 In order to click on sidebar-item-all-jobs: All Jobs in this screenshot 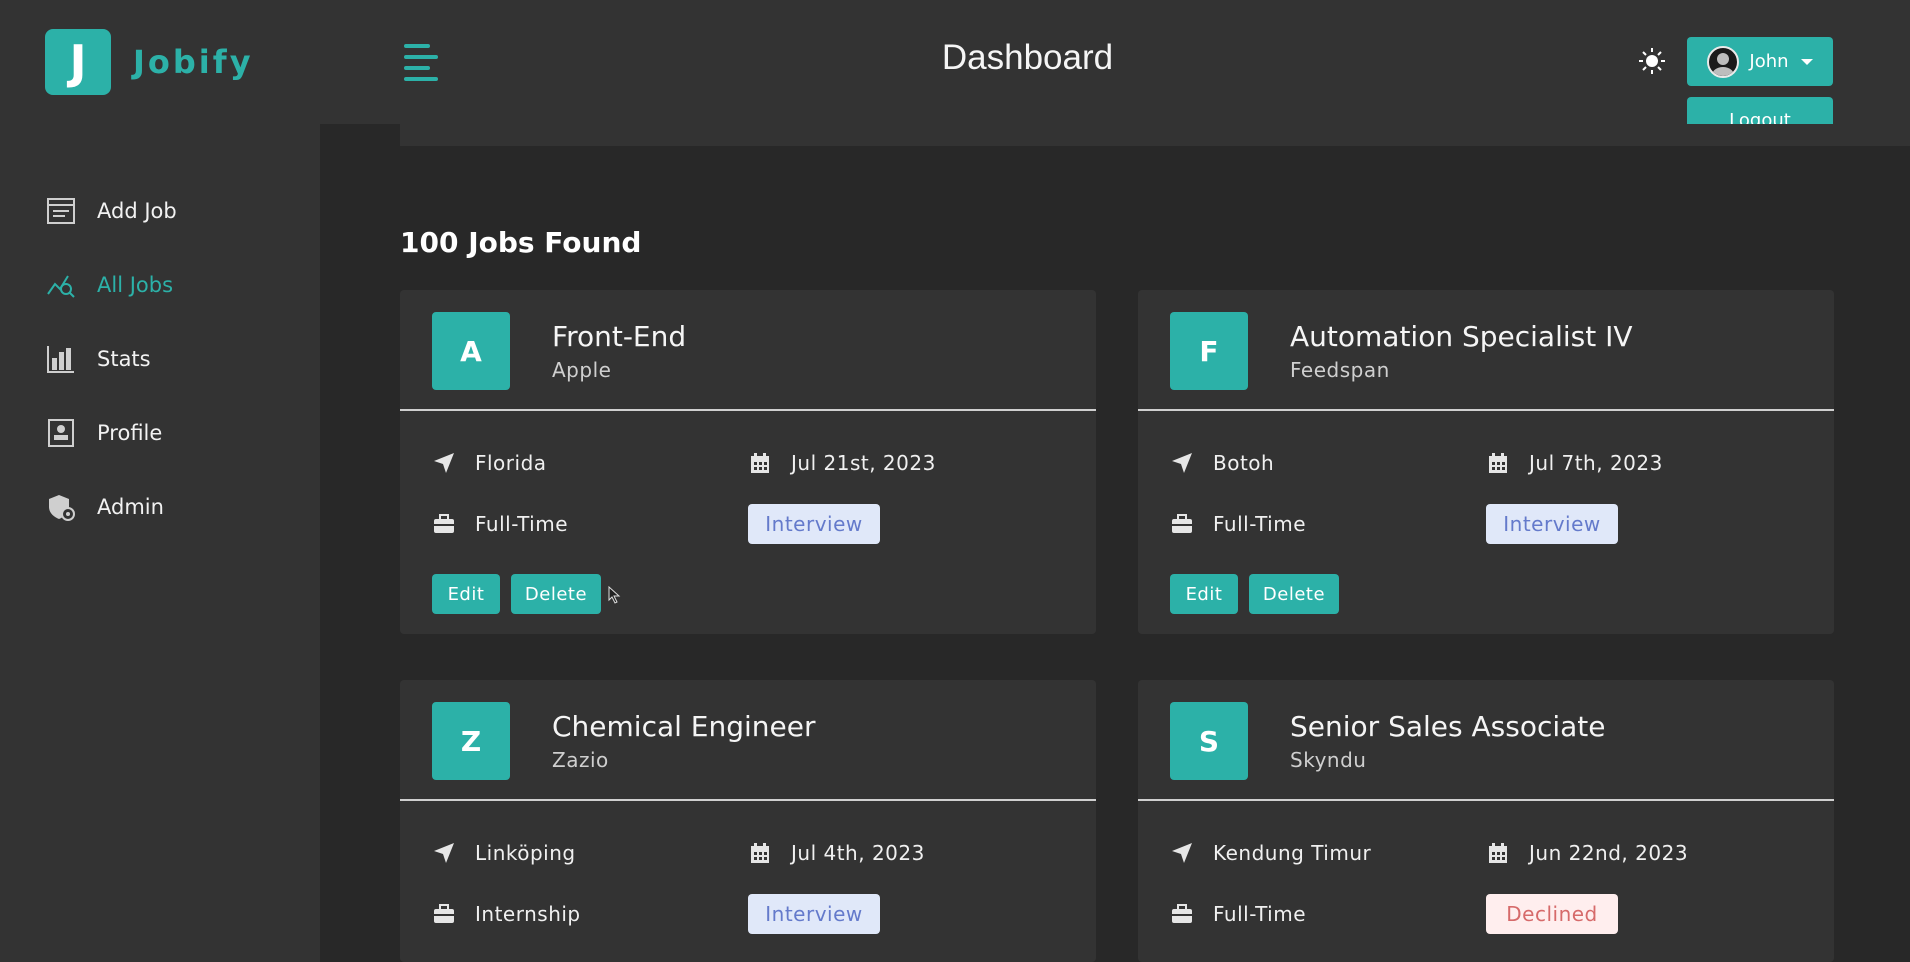, I will do `click(111, 285)`.